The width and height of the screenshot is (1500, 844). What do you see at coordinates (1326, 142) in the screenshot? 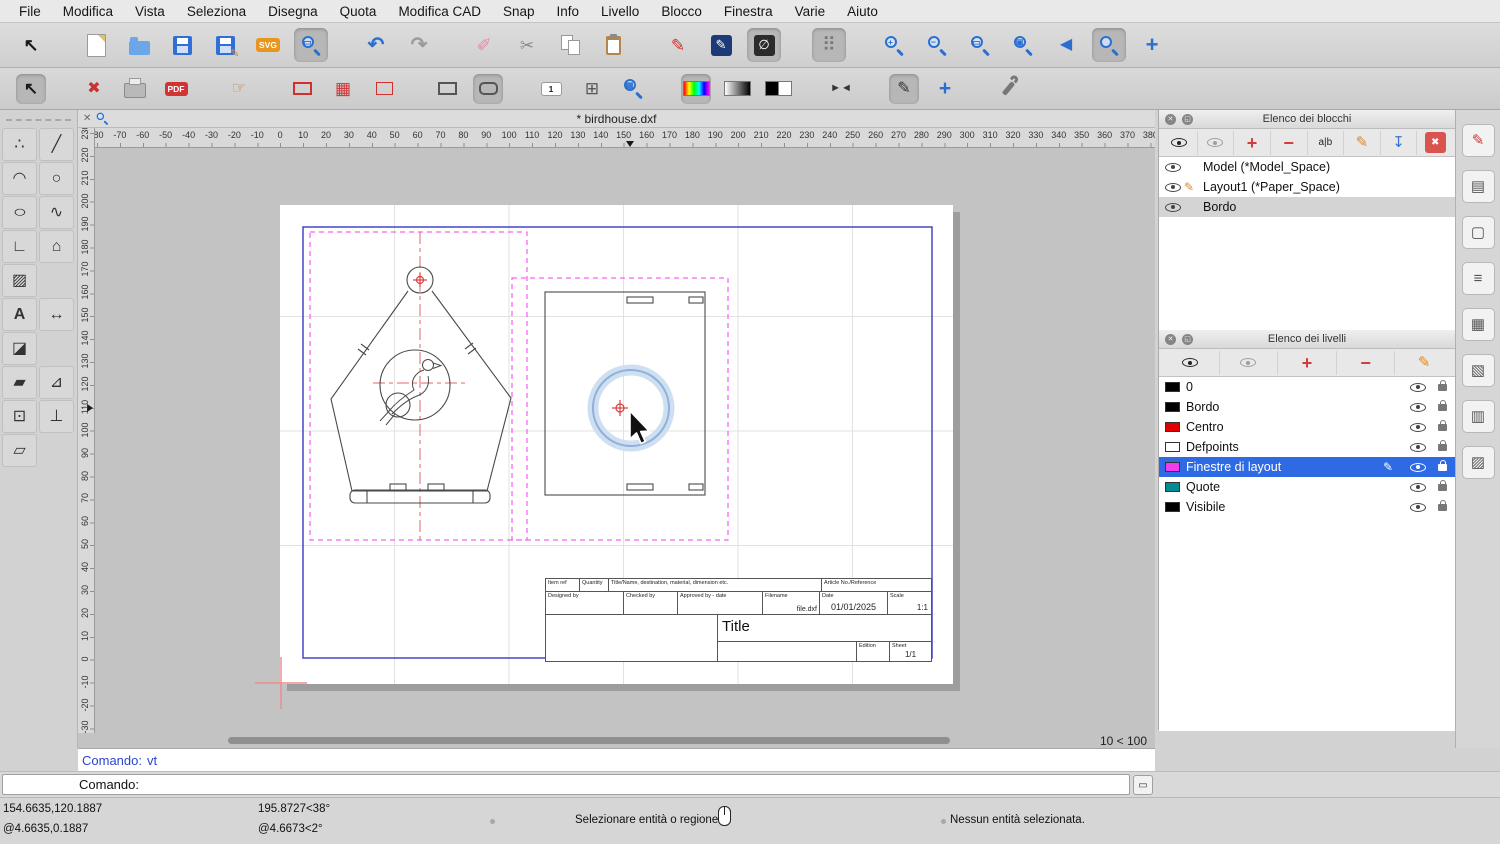
I see `rename-block-button: a|b` at bounding box center [1326, 142].